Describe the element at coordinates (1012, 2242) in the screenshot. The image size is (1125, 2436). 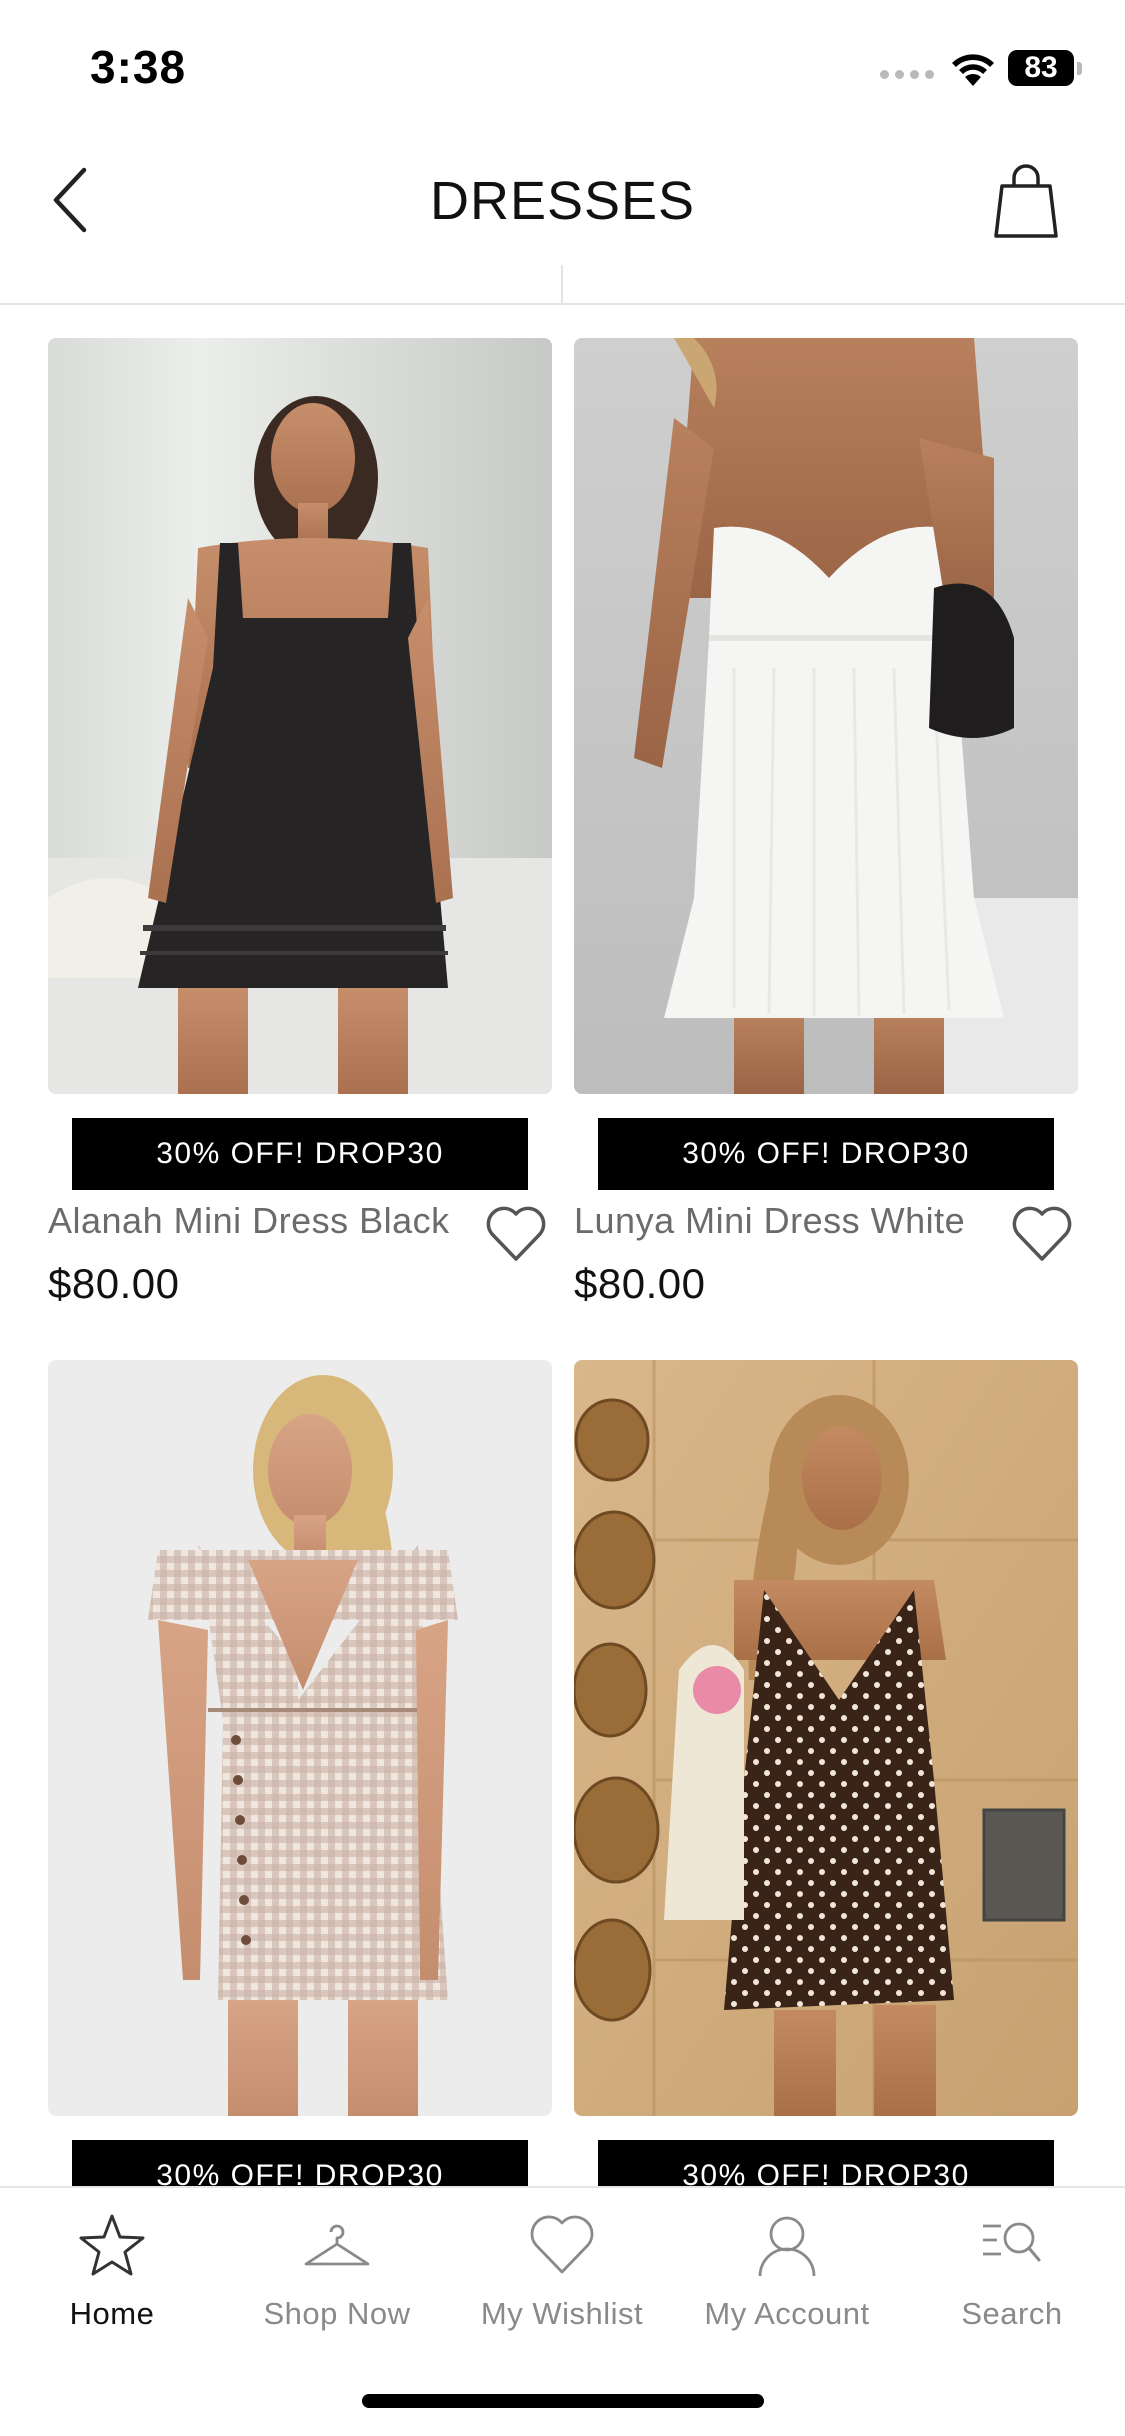
I see `search-icon` at that location.